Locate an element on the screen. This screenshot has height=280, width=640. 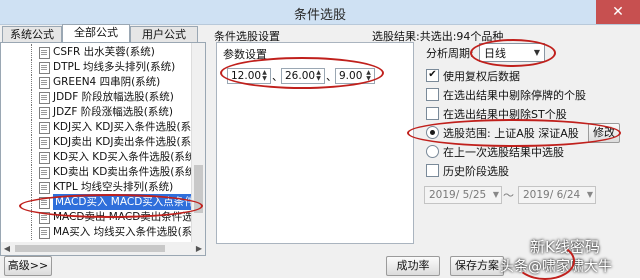
scope-label: 选股范围: 上证A股 深证A股 is located at coordinates (511, 133).